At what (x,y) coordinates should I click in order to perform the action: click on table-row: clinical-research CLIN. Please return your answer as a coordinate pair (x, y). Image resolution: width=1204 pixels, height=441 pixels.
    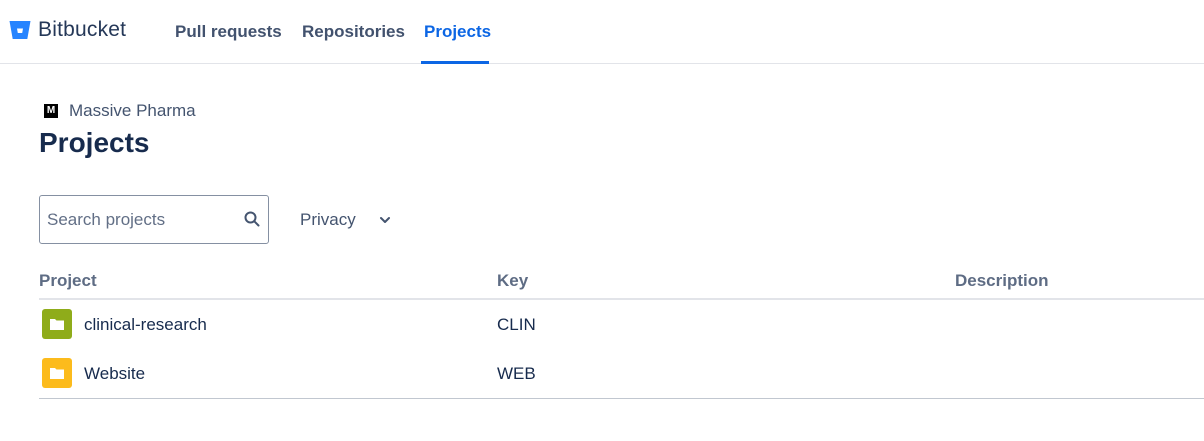
    Looking at the image, I should click on (621, 324).